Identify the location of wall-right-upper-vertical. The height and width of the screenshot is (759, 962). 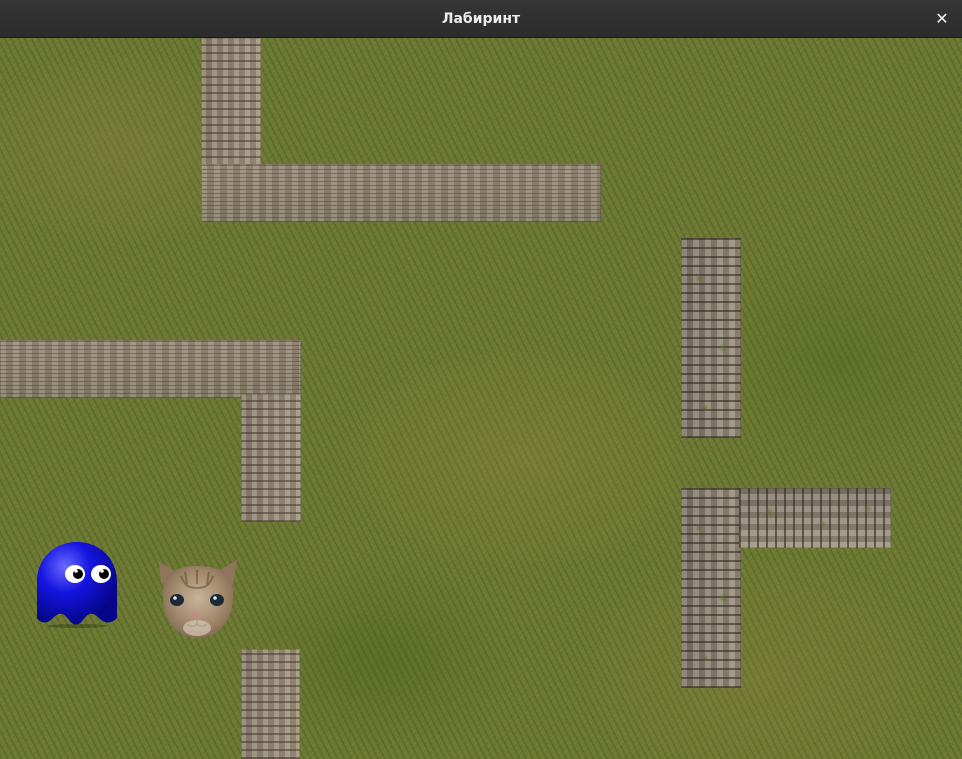
(711, 338).